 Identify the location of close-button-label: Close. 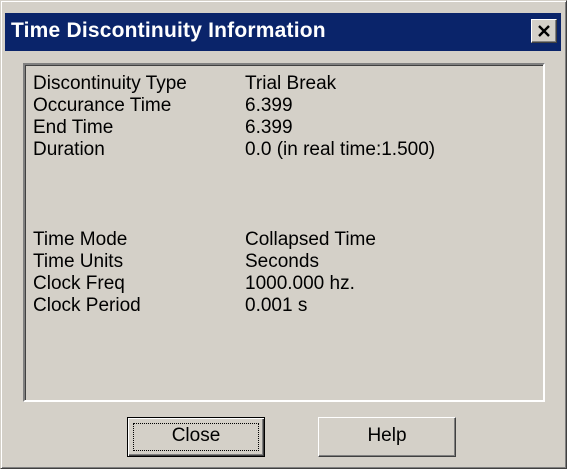
(196, 435).